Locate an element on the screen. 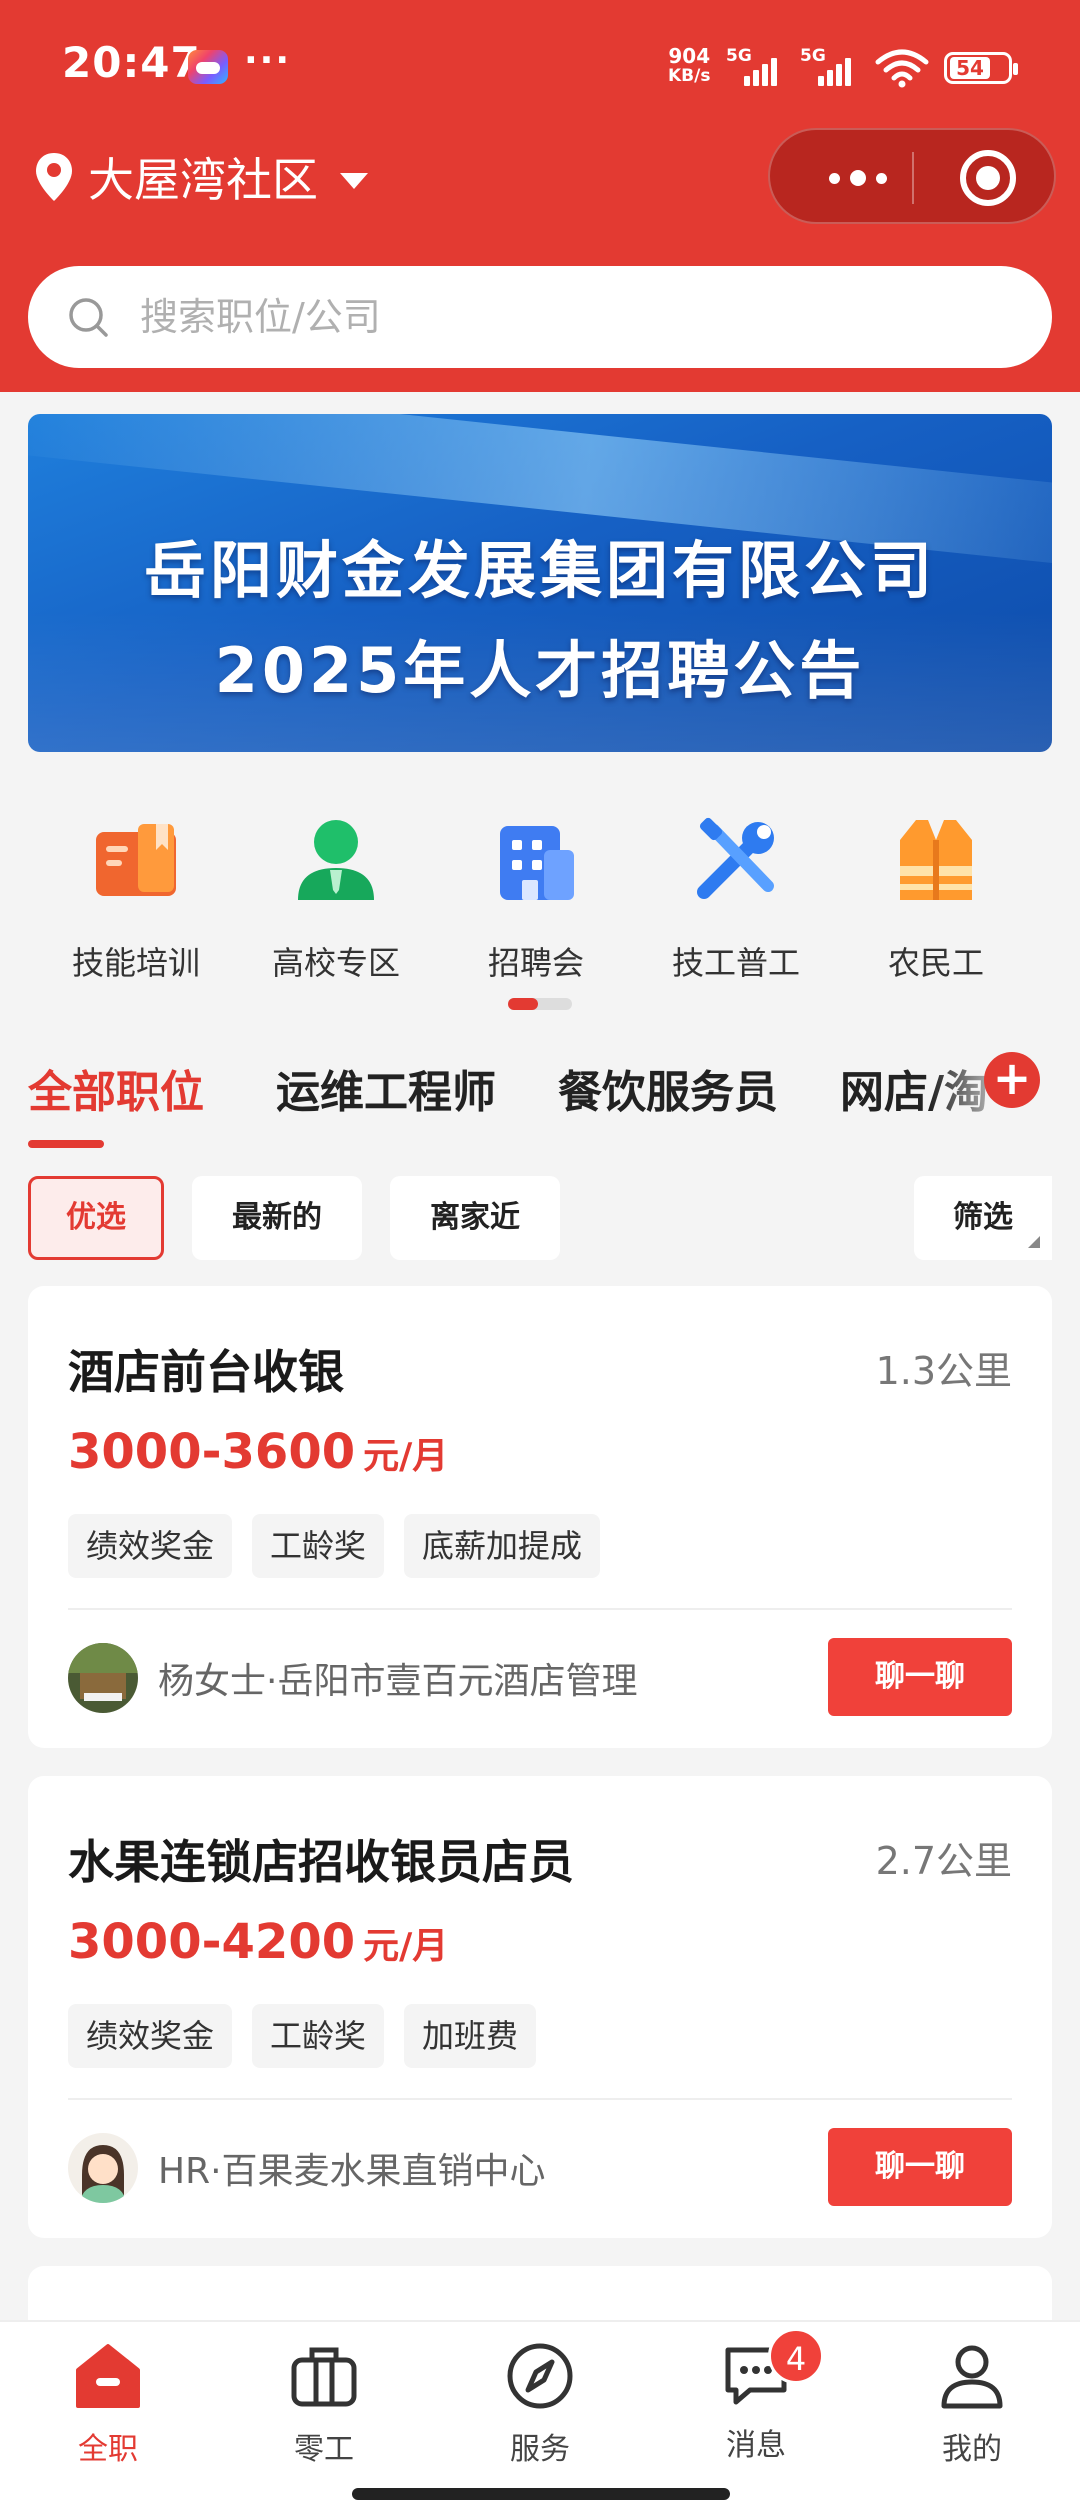 The height and width of the screenshot is (2520, 1080). location-pin-icon is located at coordinates (54, 177).